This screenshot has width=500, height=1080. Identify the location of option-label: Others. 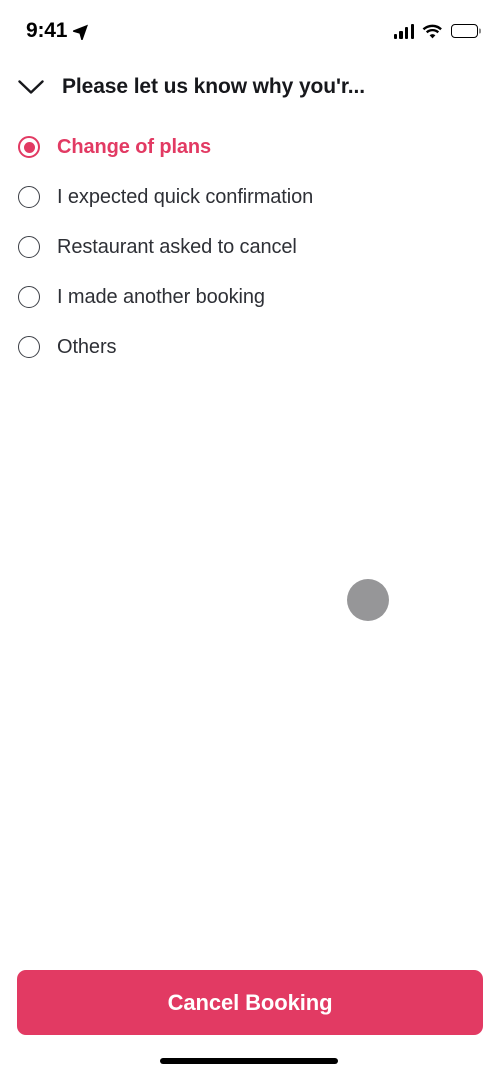
(87, 346).